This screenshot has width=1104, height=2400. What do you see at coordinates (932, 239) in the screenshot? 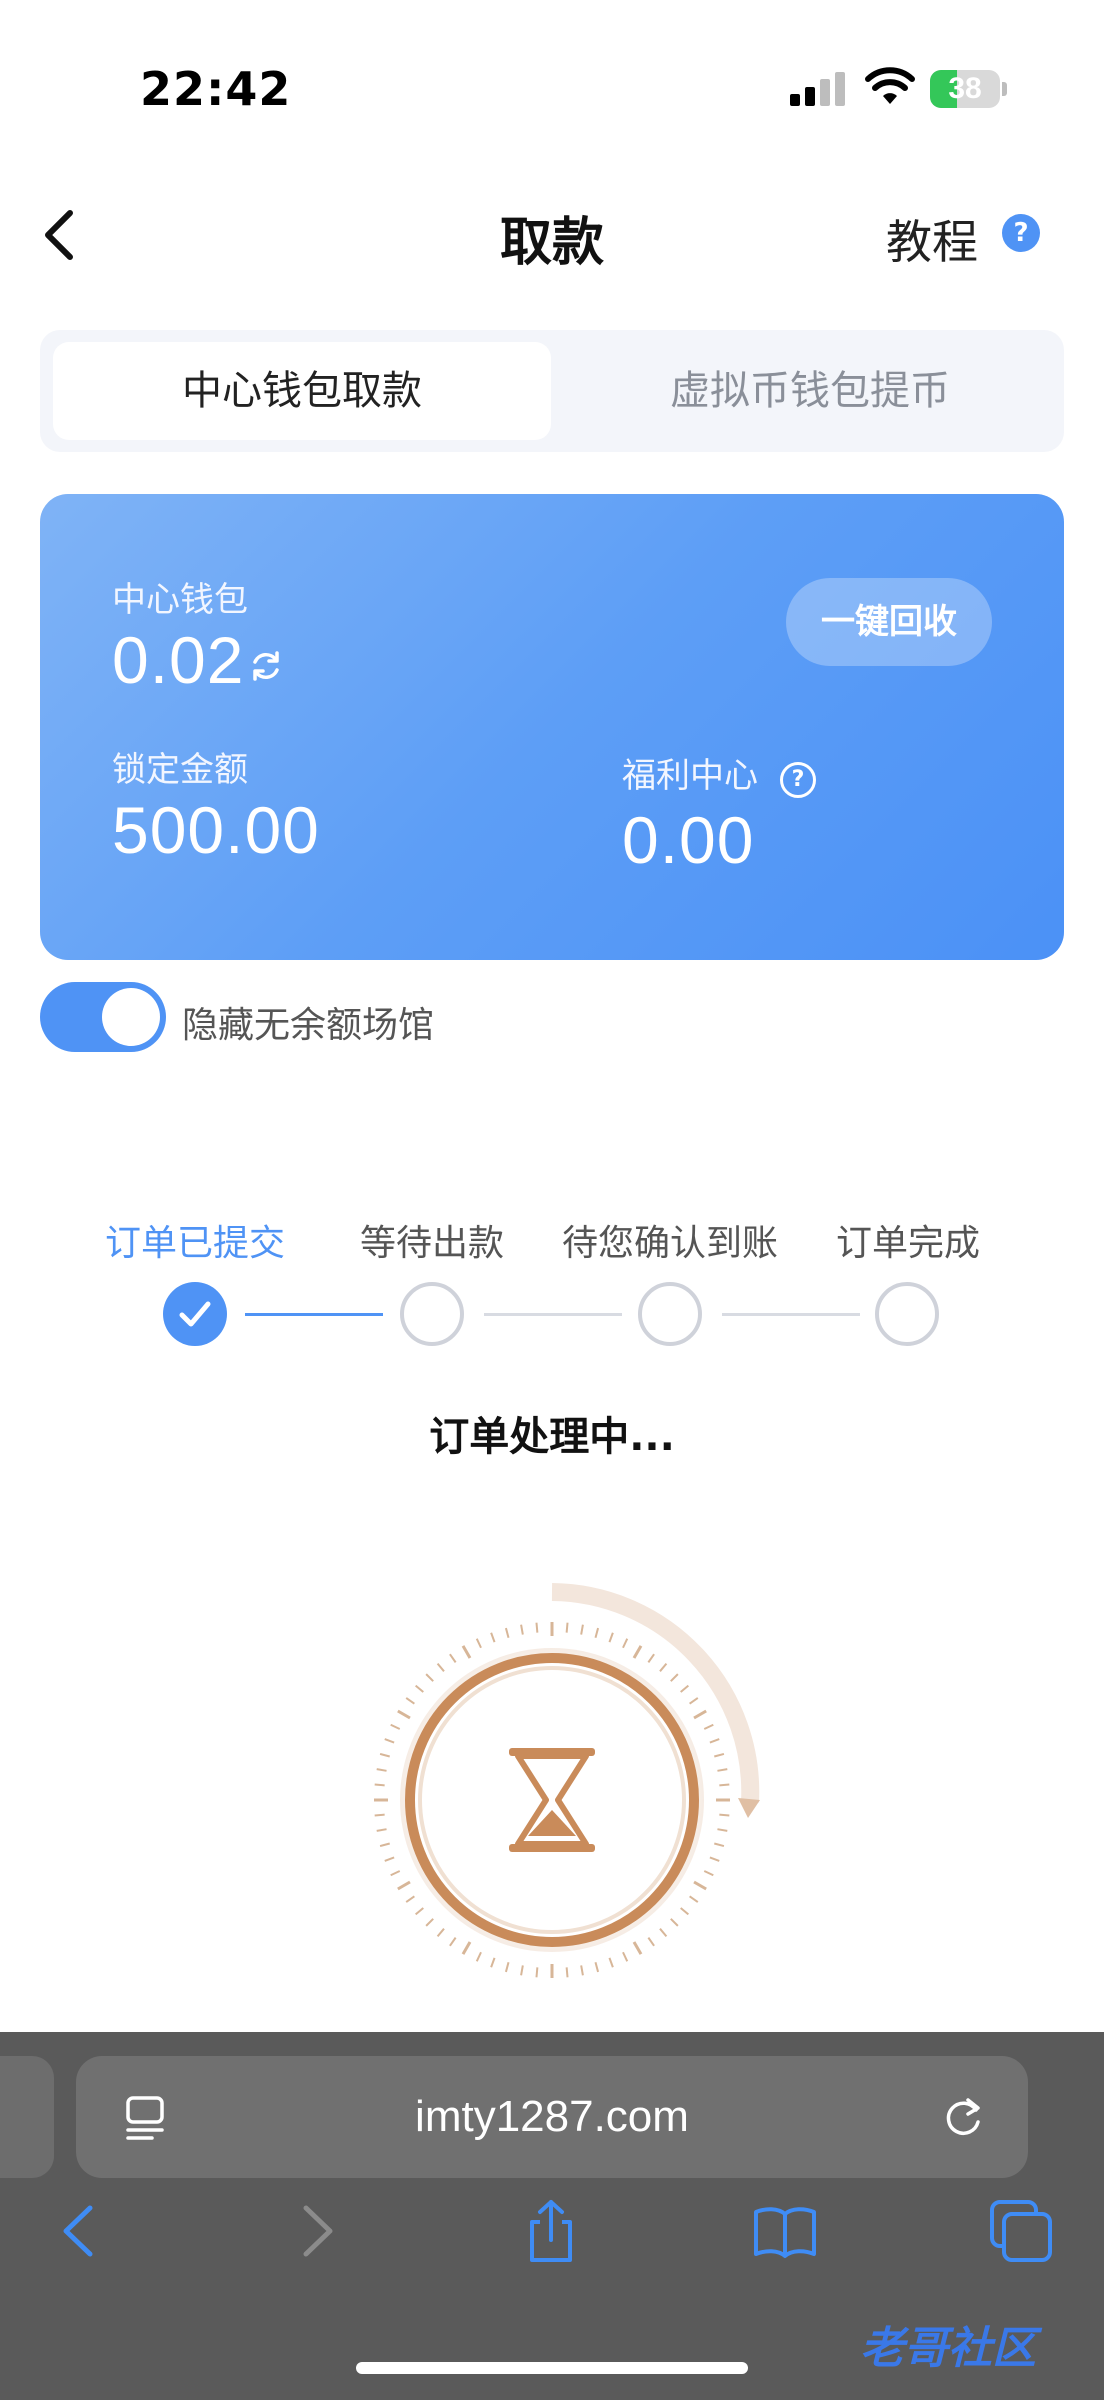
I see `tutorial-link: 教程` at bounding box center [932, 239].